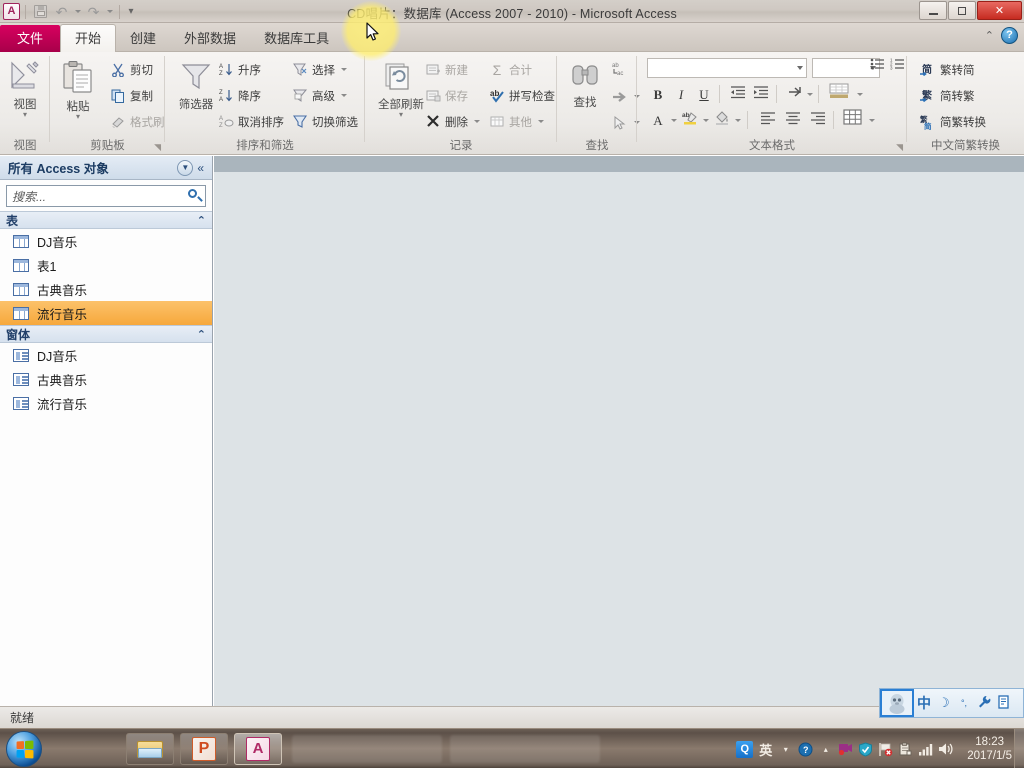 This screenshot has height=768, width=1024. Describe the element at coordinates (853, 119) in the screenshot. I see `gridlines-button` at that location.